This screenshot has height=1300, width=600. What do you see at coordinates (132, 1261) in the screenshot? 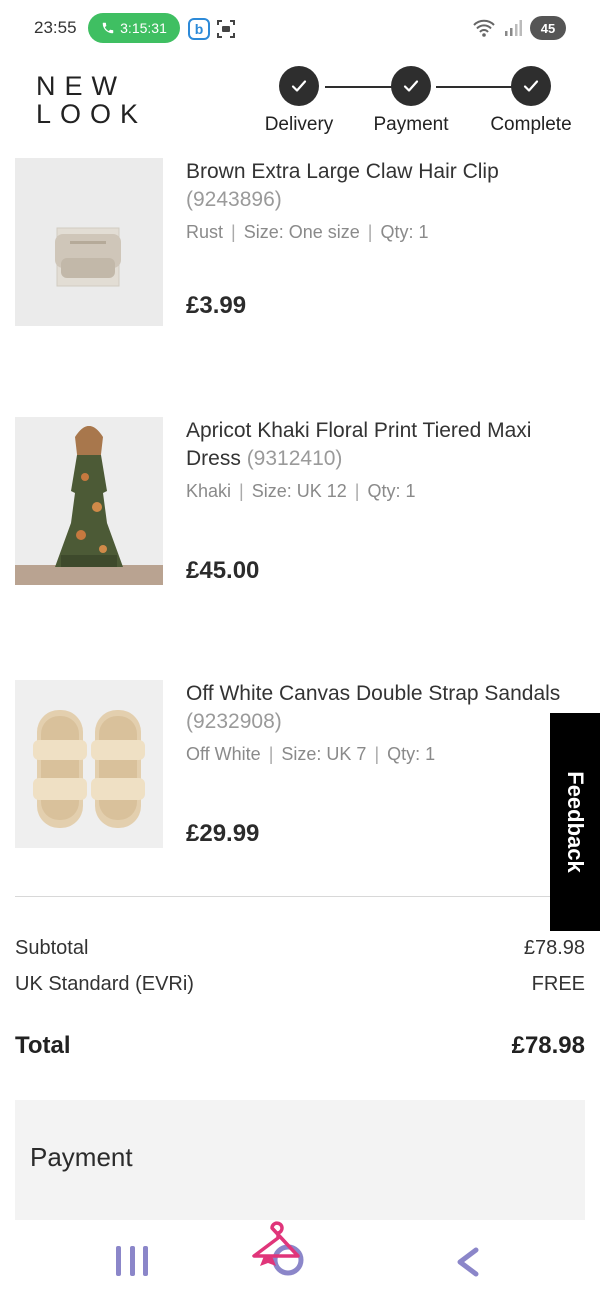
I see `recent-apps-icon` at bounding box center [132, 1261].